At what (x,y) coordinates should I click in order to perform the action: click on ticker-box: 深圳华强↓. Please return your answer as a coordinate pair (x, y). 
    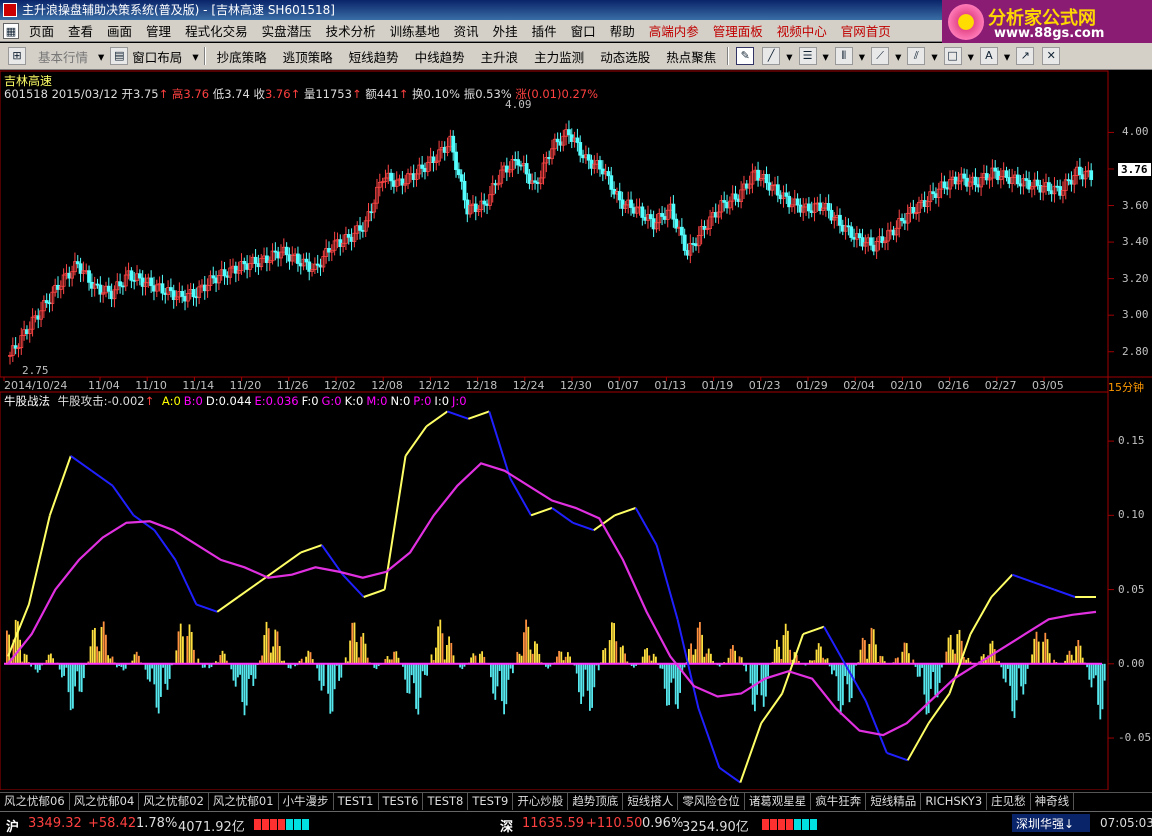
    Looking at the image, I should click on (1051, 823).